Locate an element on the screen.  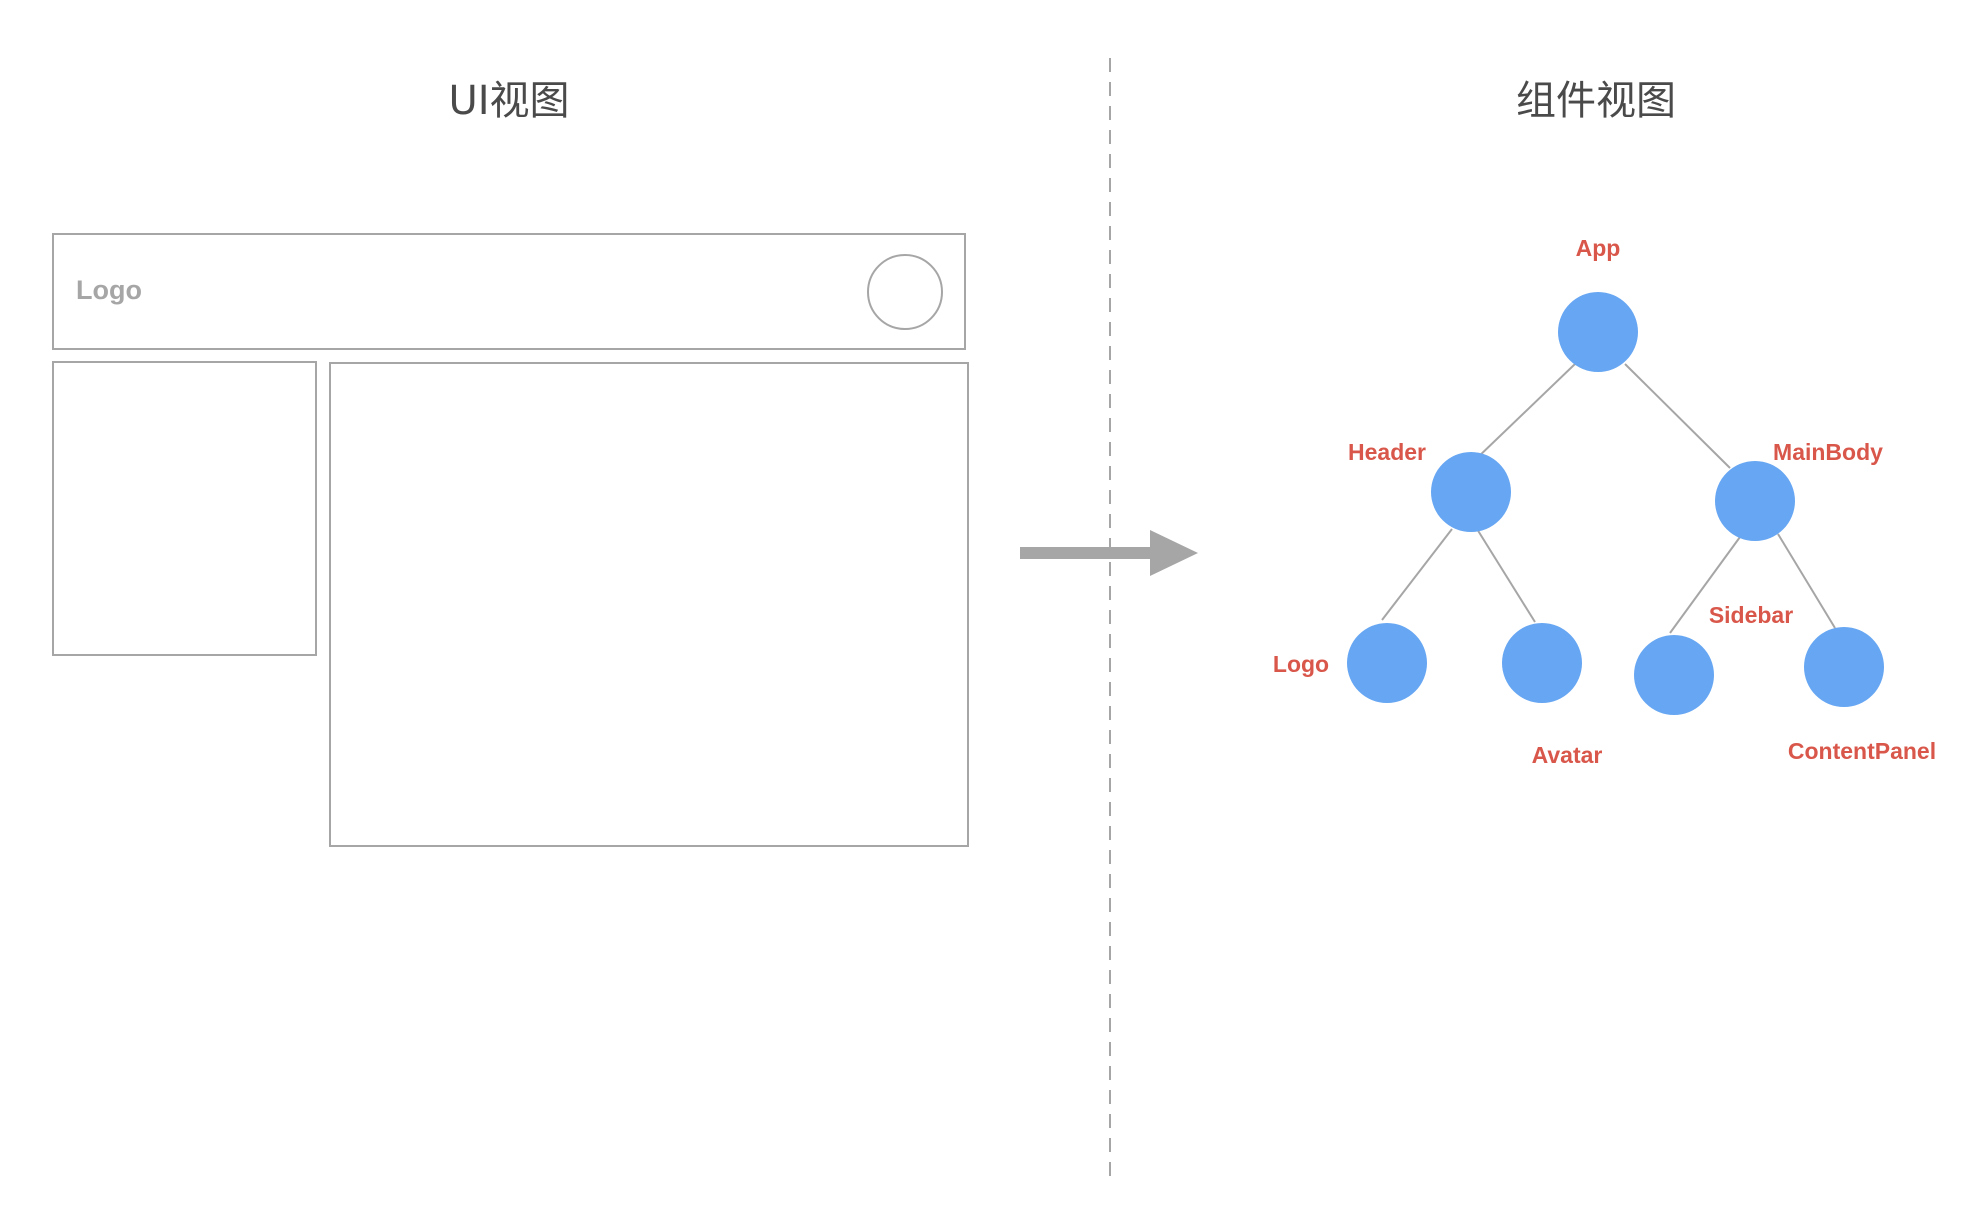
edge-app-header is located at coordinates (1525, 412).